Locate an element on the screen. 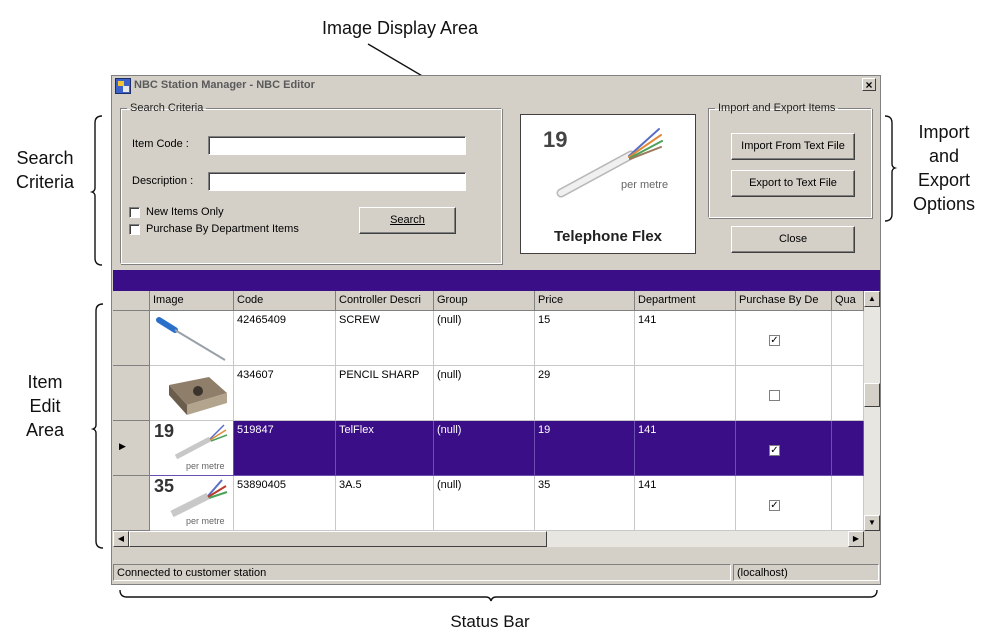 This screenshot has width=985, height=641. grid-header-corner is located at coordinates (131, 301).